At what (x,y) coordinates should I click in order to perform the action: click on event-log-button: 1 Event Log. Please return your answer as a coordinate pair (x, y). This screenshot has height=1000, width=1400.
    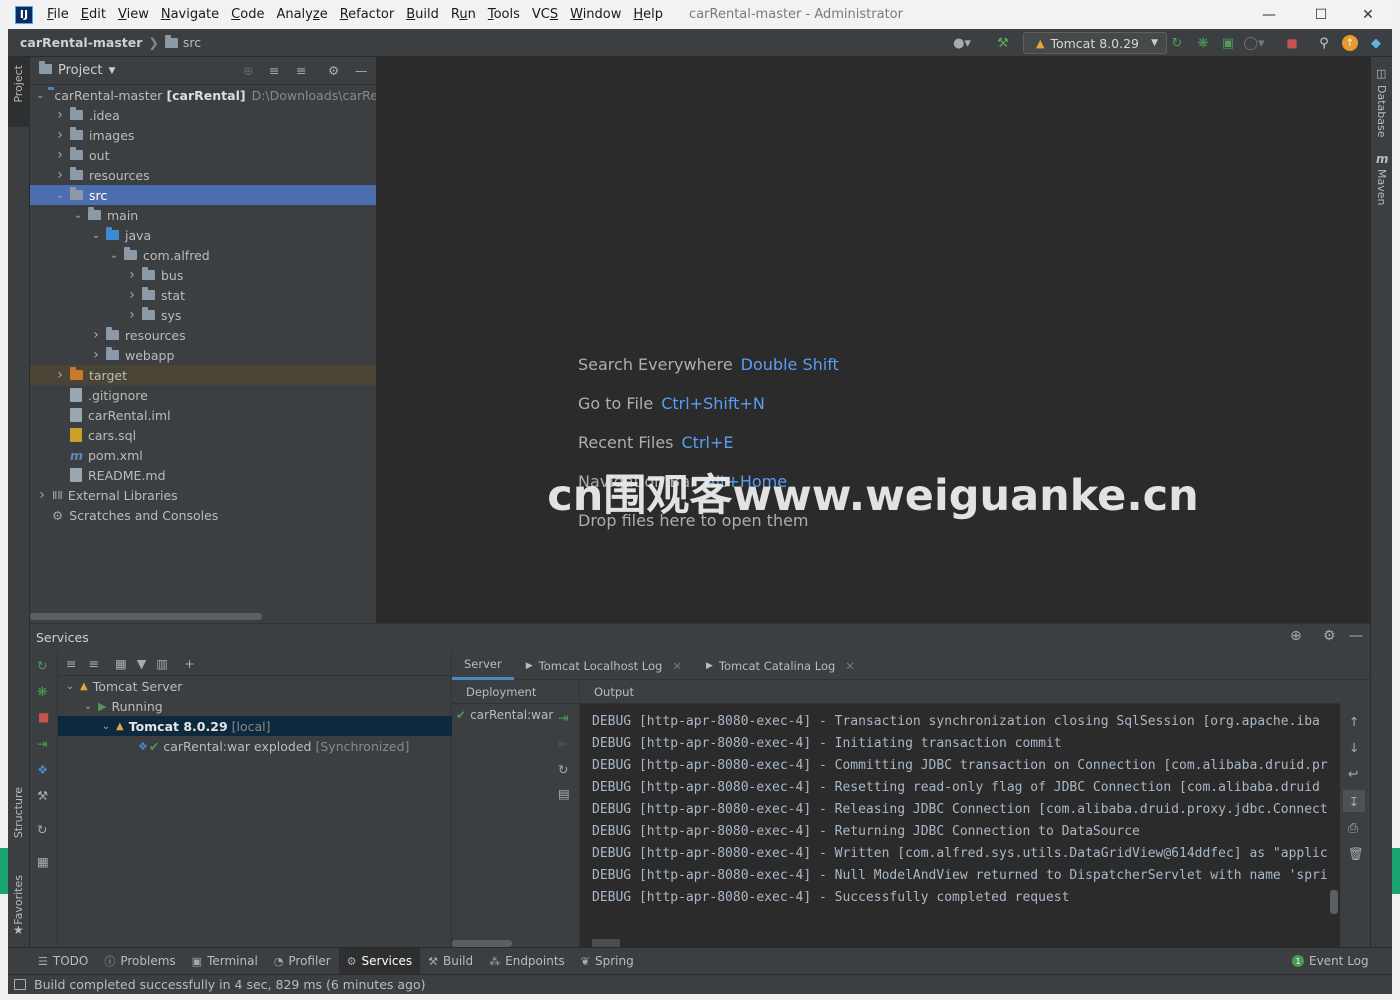
    Looking at the image, I should click on (1330, 961).